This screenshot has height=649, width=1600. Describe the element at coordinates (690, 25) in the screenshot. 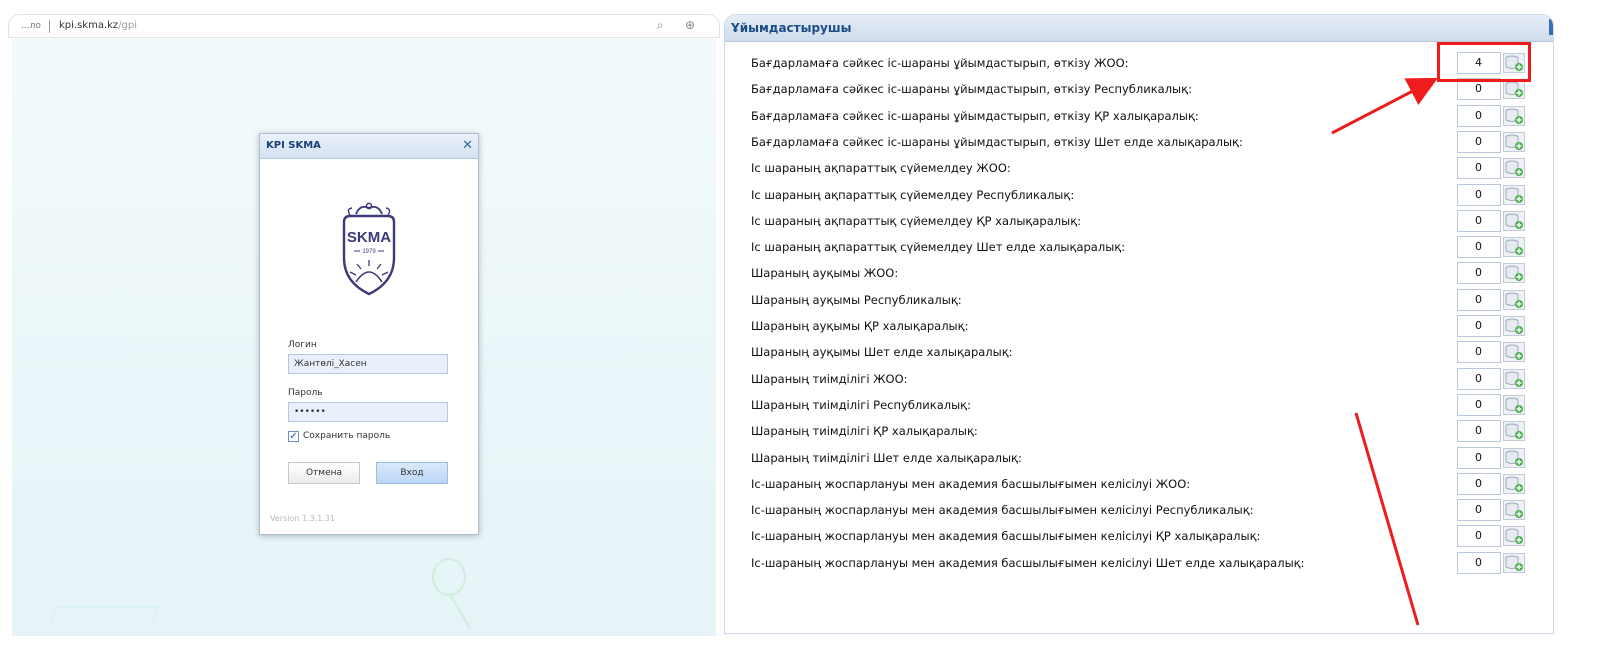

I see `zoom-icon: ⊕` at that location.